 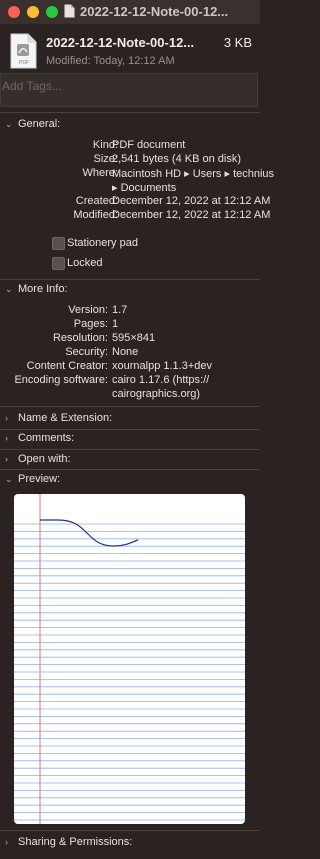 I want to click on modified-summary: Modified: Today, 12:12 AM, so click(x=110, y=61).